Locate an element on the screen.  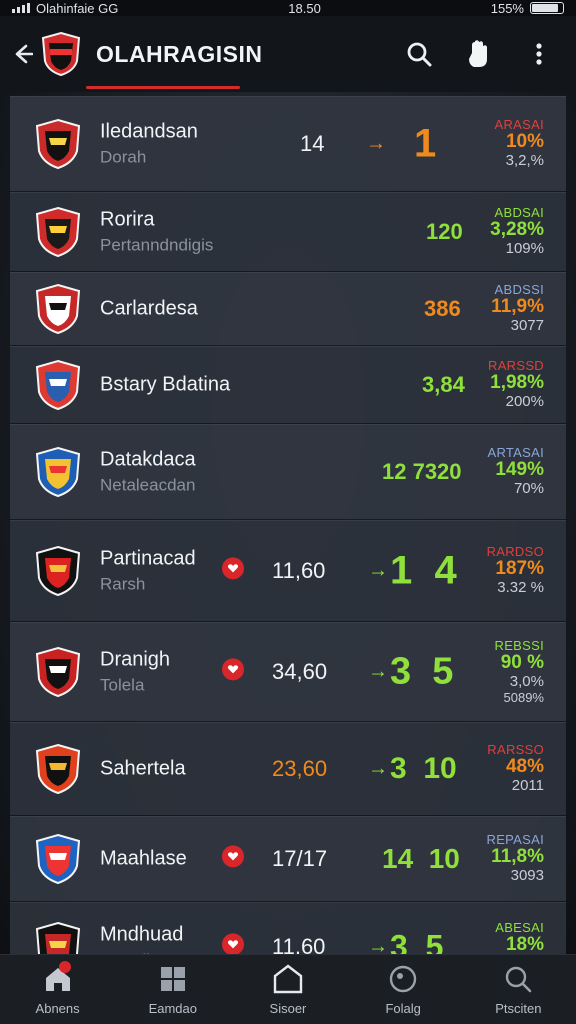
team-row: Maahlase 17/17 14 10 REPASAI 11,8% 3093 is located at coordinates (288, 859).